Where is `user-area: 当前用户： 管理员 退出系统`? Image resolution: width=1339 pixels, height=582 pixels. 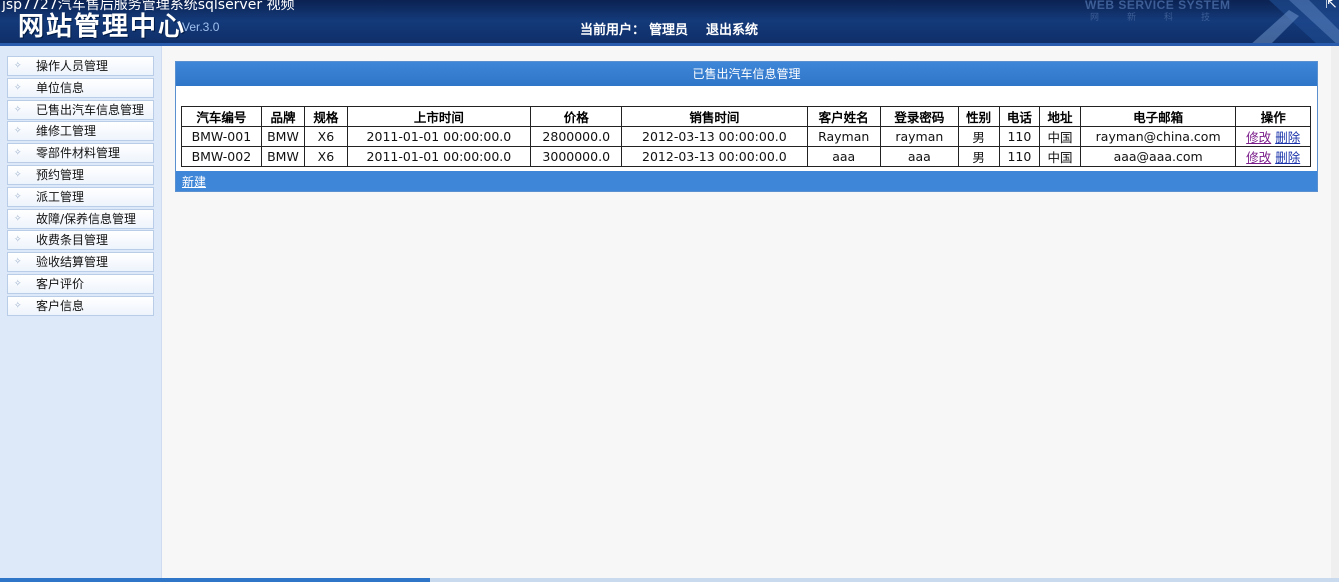
user-area: 当前用户： 管理员 退出系统 is located at coordinates (669, 28).